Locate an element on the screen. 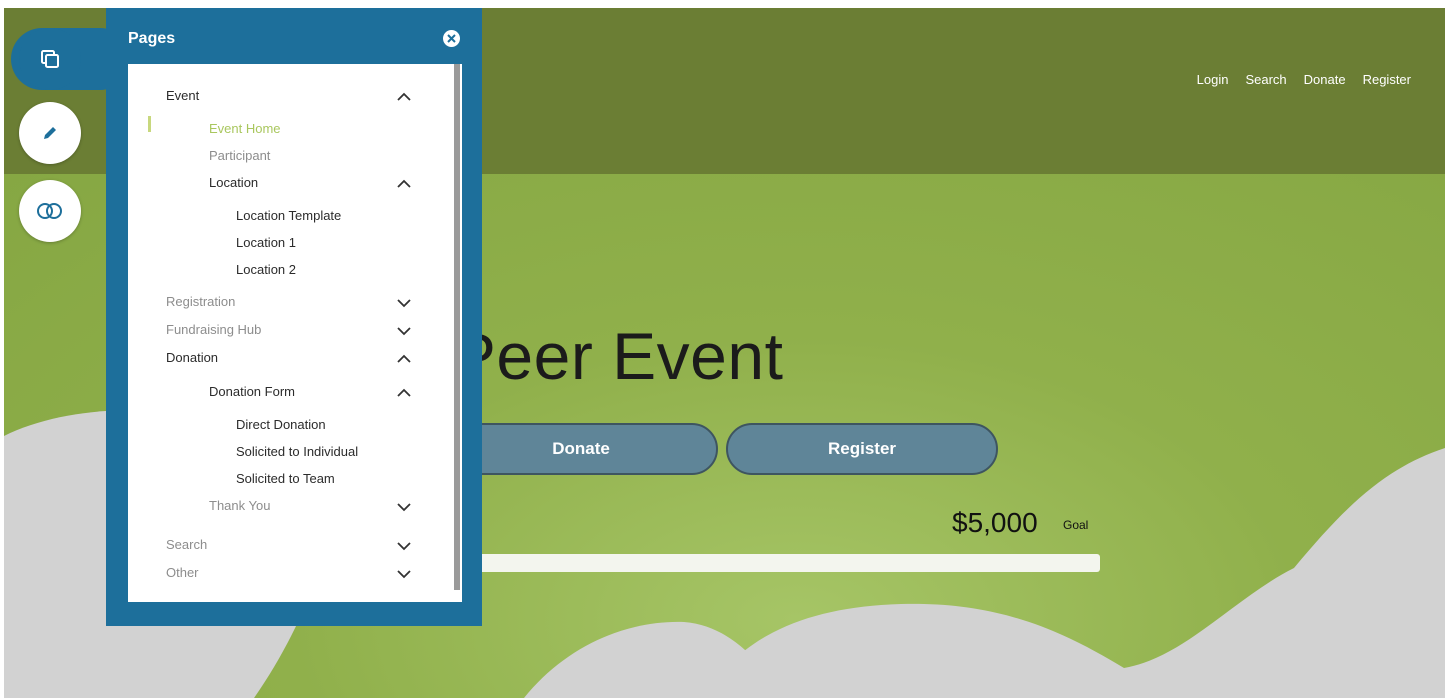 Image resolution: width=1449 pixels, height=698 pixels. page-tree-item: Event is located at coordinates (182, 95).